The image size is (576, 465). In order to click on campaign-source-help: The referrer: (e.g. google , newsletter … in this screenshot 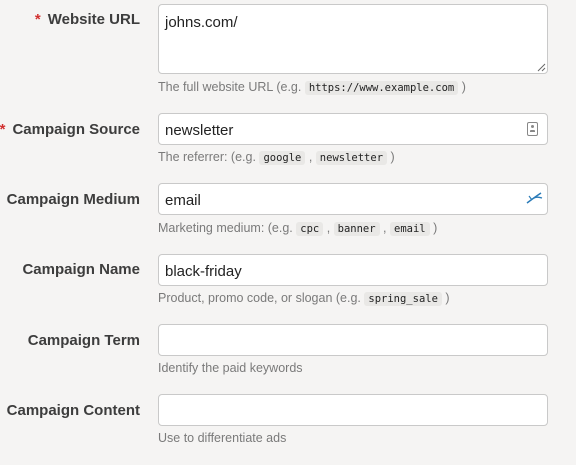, I will do `click(276, 157)`.